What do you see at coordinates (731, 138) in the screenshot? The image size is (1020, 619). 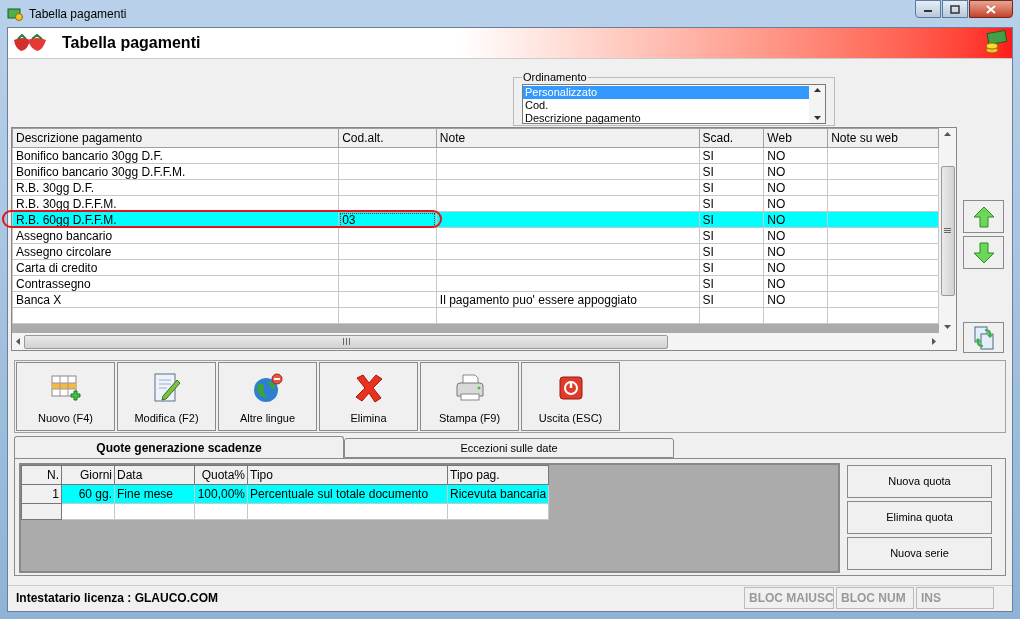 I see `column-header: Scad.` at bounding box center [731, 138].